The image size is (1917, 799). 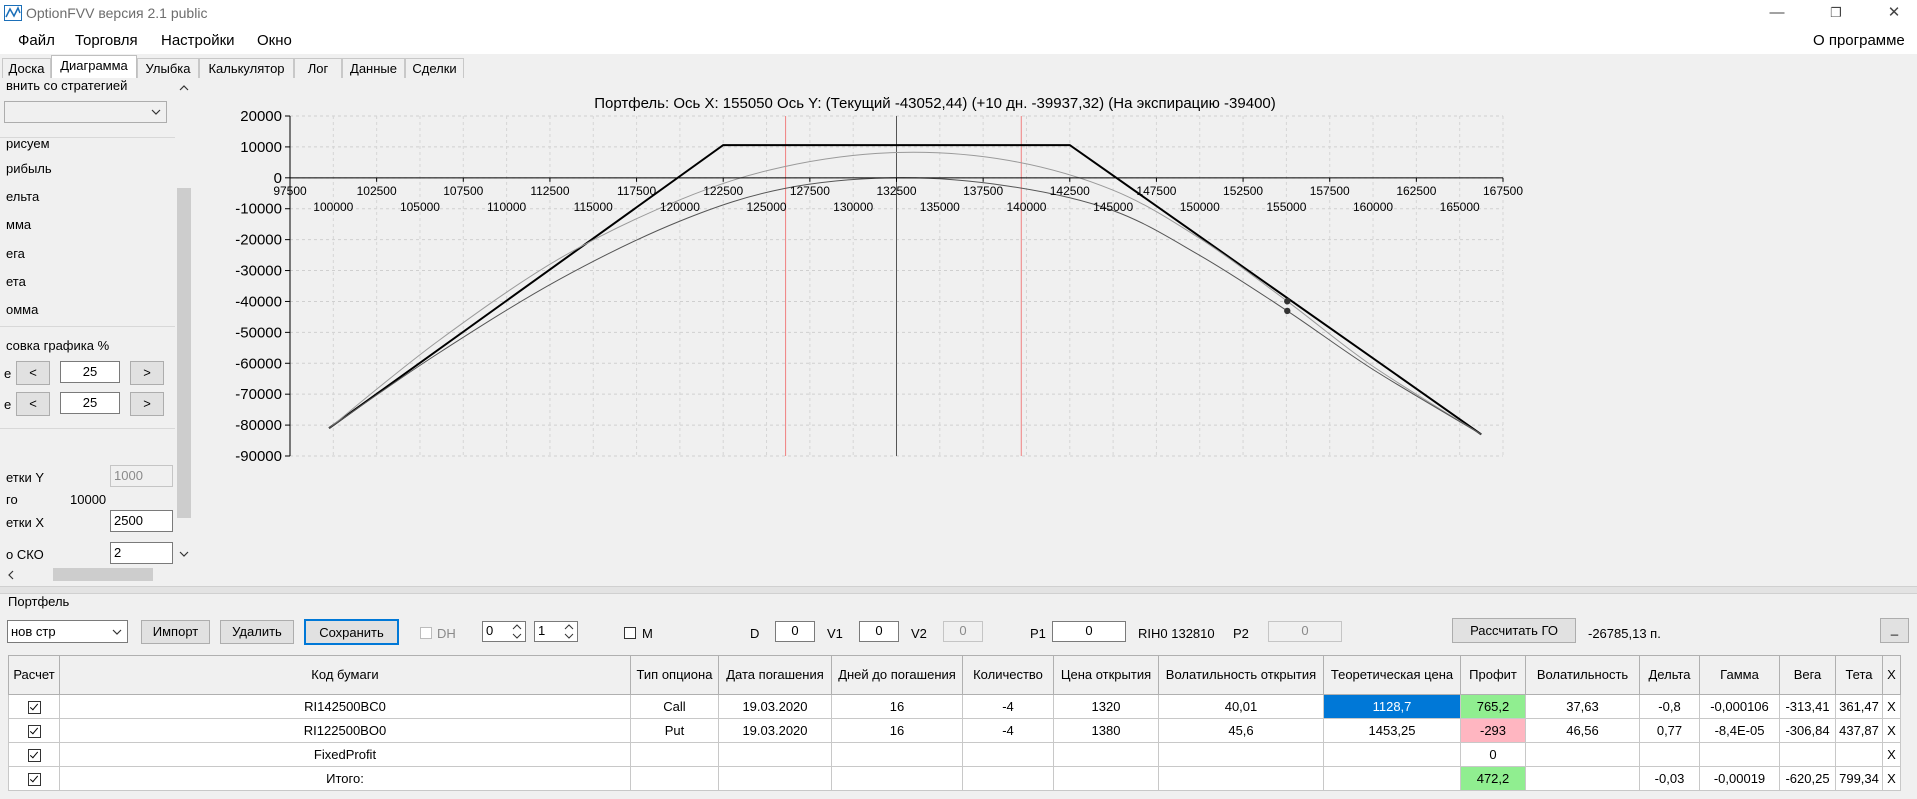 I want to click on table-cell: 799,34, so click(x=1859, y=778).